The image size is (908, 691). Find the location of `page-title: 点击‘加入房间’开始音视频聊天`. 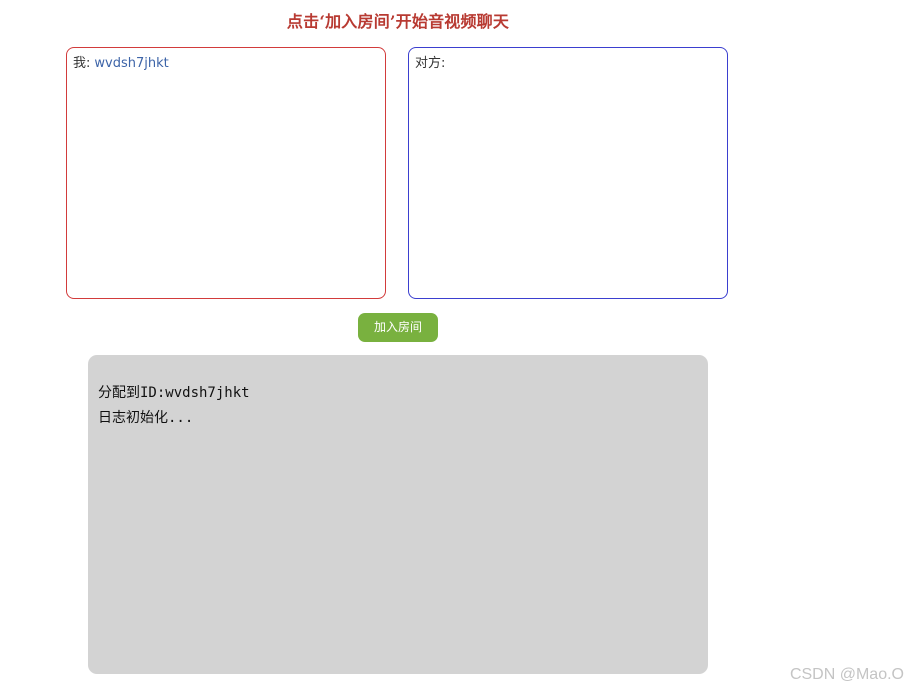

page-title: 点击‘加入房间’开始音视频聊天 is located at coordinates (398, 21).